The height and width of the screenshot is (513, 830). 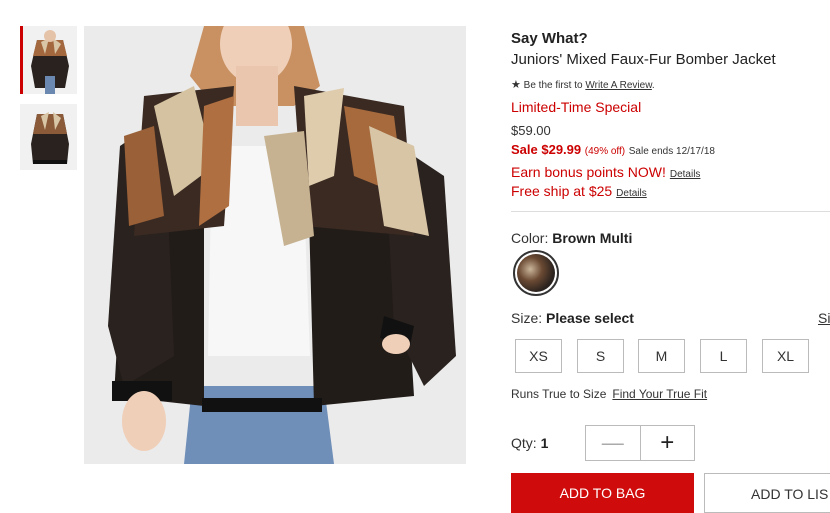 I want to click on sale-price-line: Sale $29.99 (49% off) Sale ends 12/17/18, so click(x=613, y=149).